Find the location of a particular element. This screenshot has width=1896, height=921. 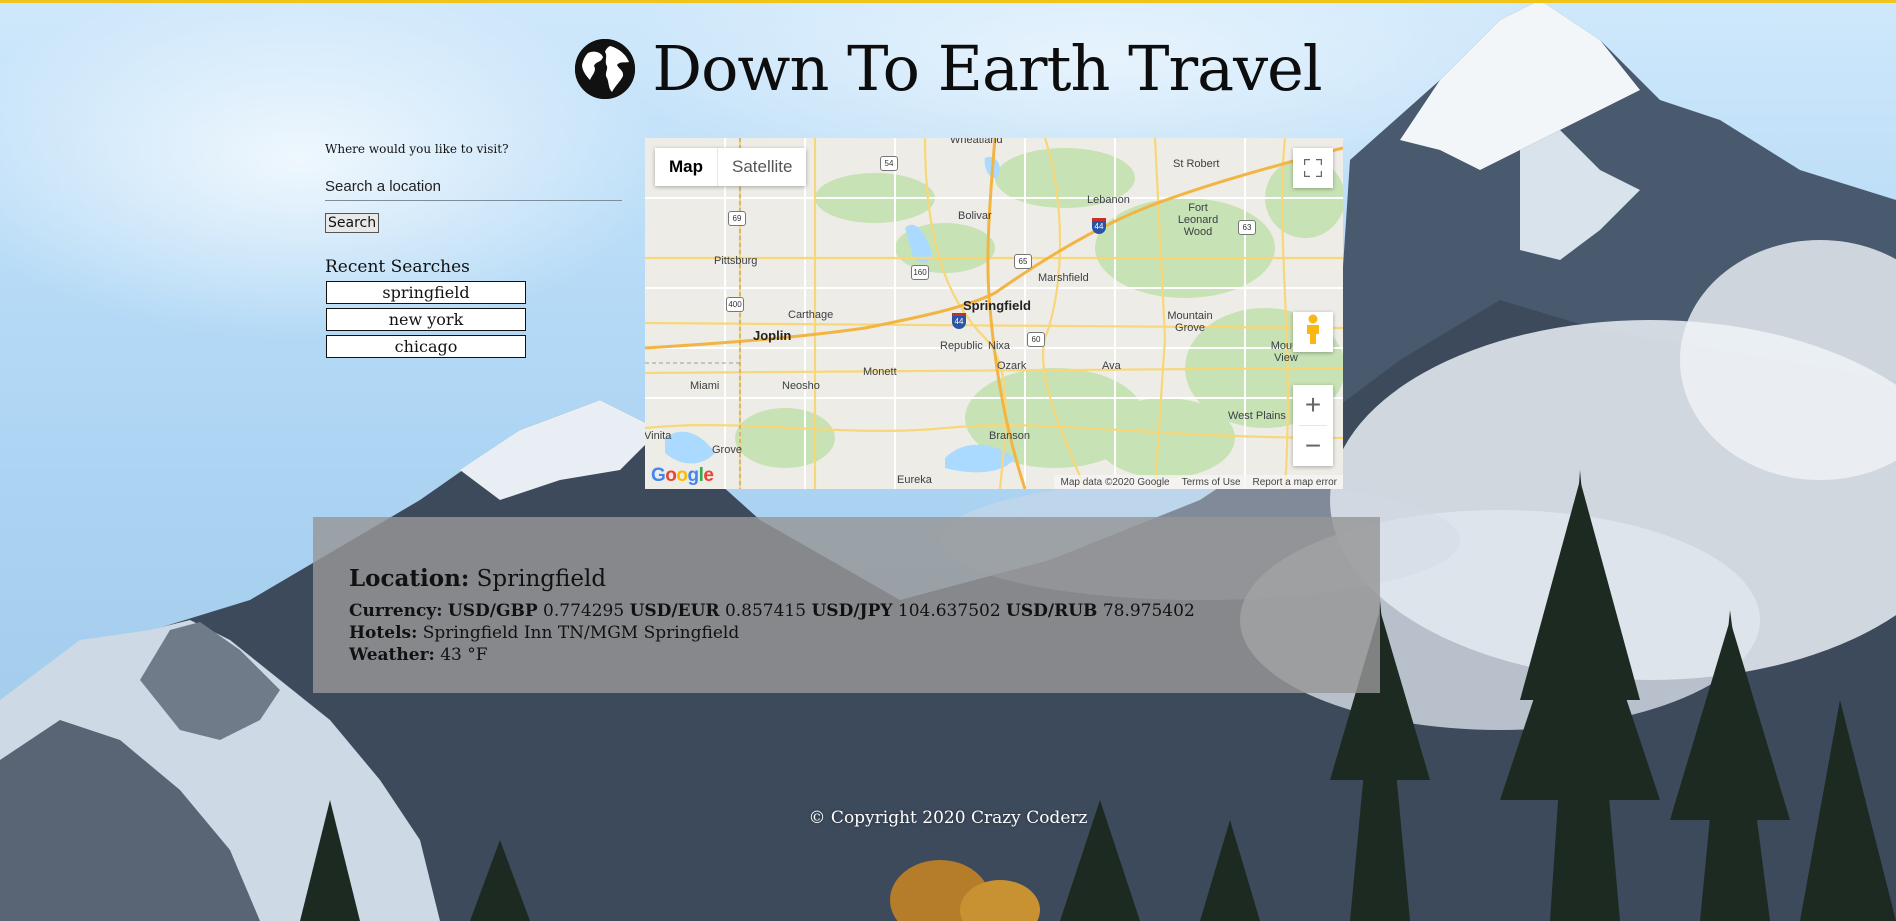

map-place-label: Branson is located at coordinates (1009, 436).